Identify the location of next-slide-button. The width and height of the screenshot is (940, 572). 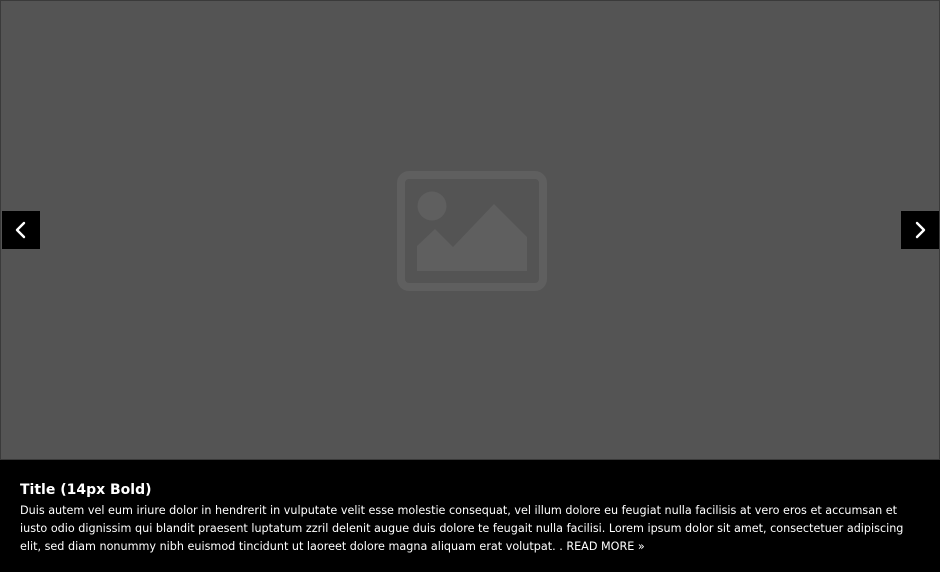
(920, 230).